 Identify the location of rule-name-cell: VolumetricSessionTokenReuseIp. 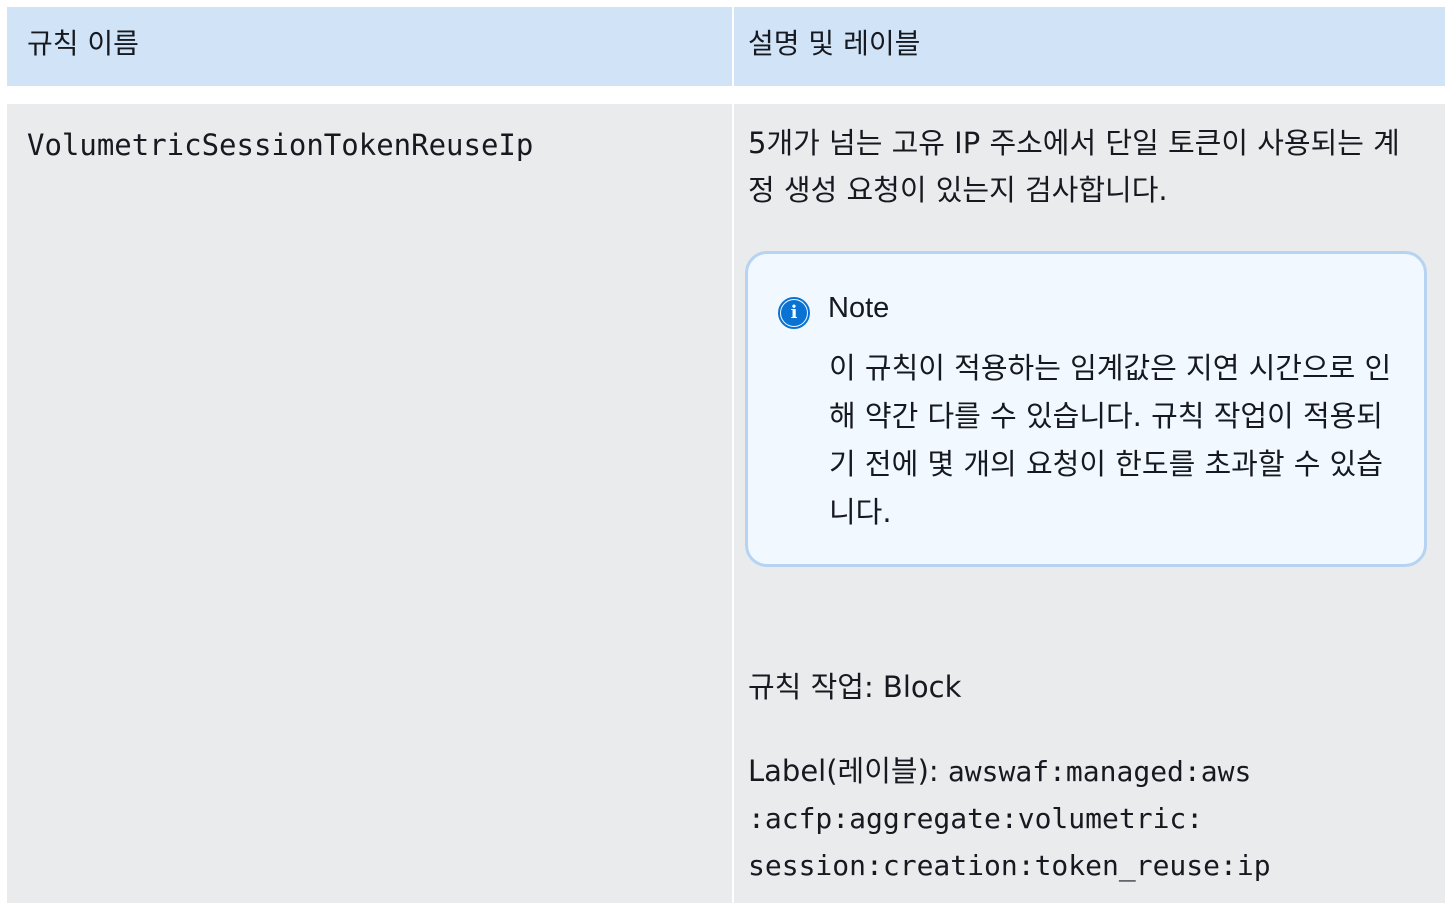
(280, 145).